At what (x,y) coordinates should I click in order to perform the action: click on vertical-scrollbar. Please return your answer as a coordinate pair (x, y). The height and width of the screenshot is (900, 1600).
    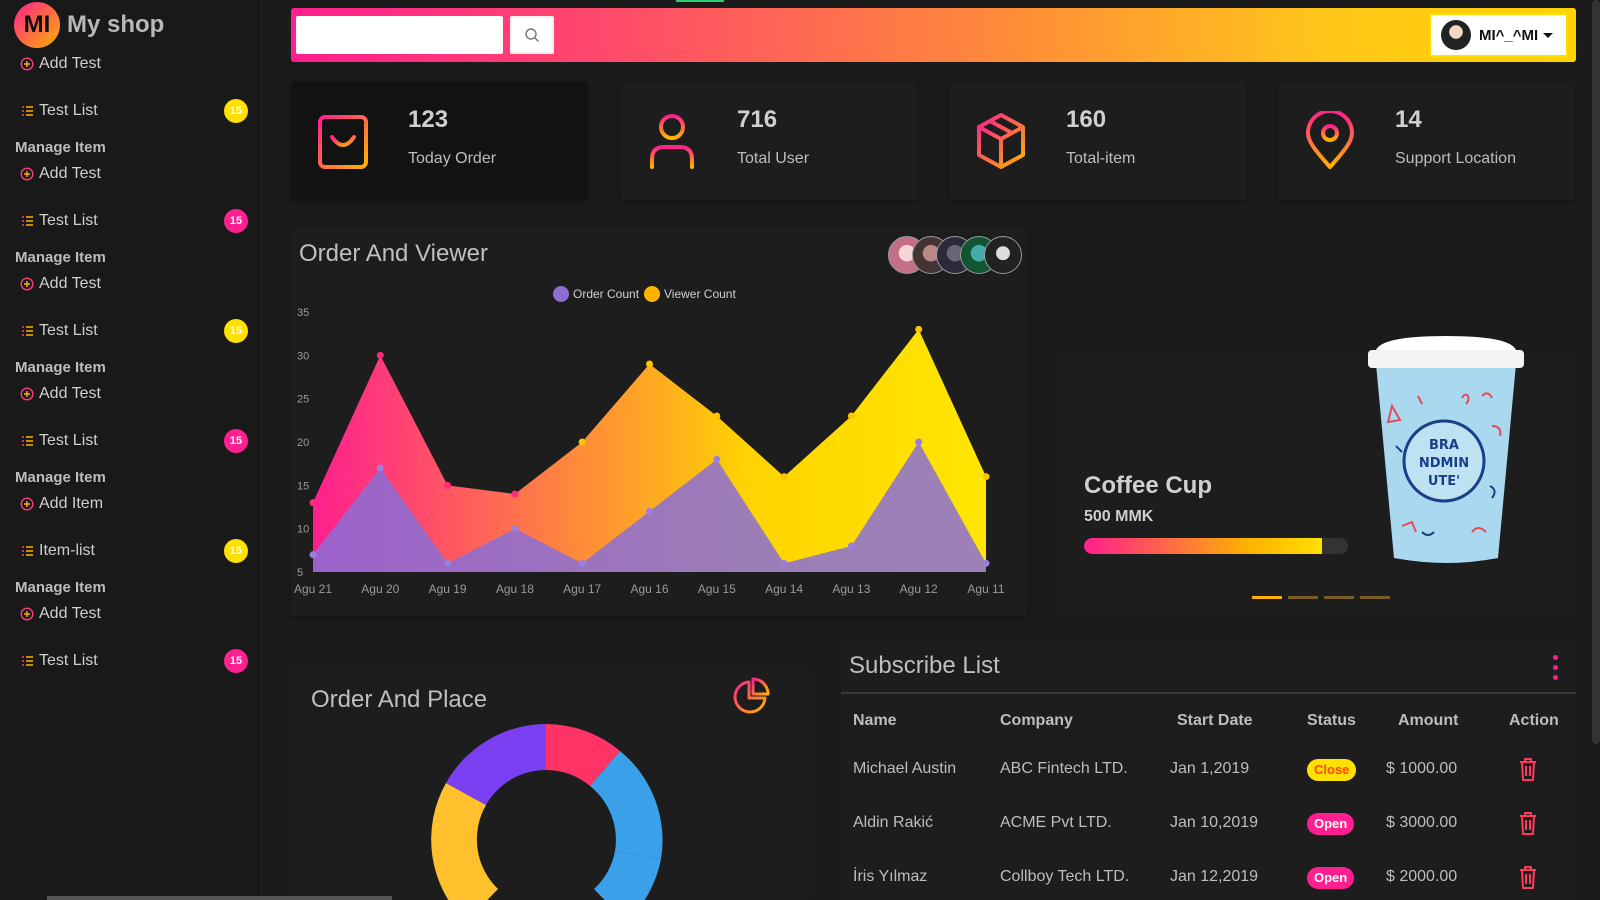
    Looking at the image, I should click on (1596, 372).